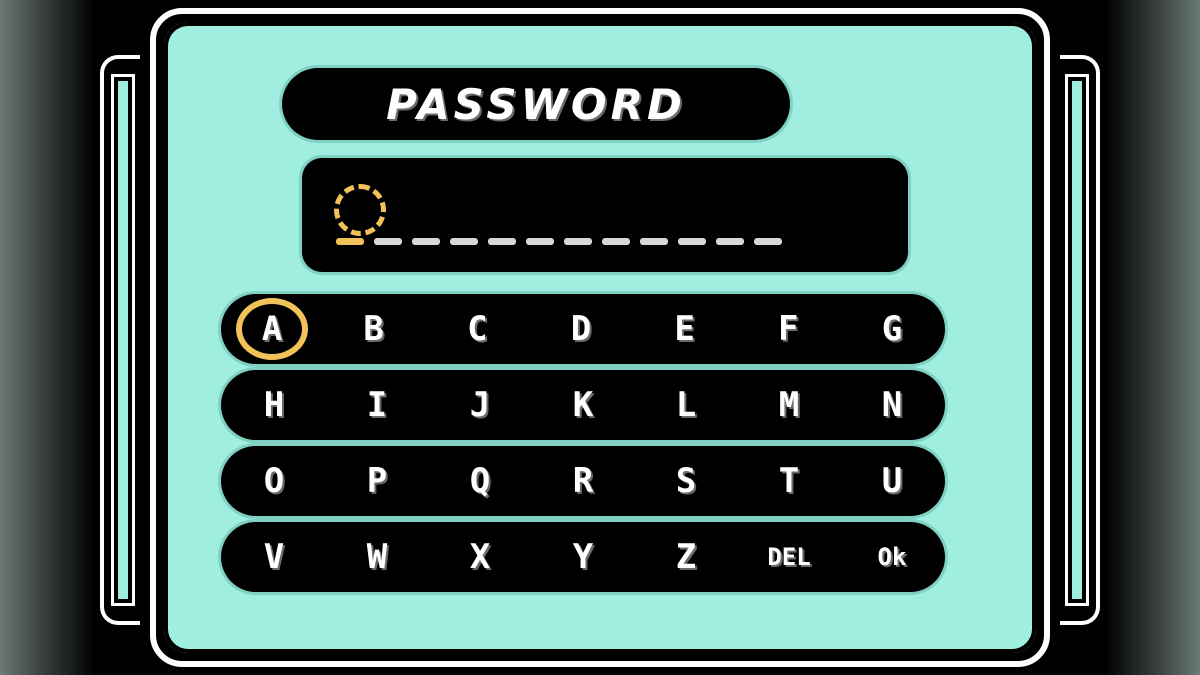 The image size is (1200, 675). Describe the element at coordinates (789, 481) in the screenshot. I see `key-t: T` at that location.